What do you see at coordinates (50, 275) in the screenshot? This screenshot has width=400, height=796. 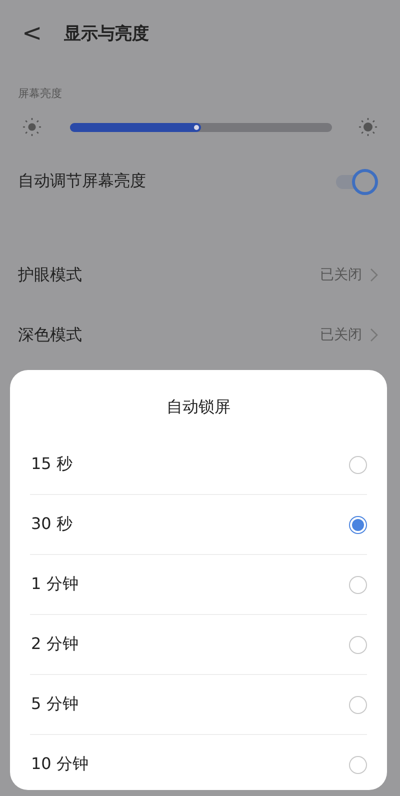 I see `setting-label: 护眼模式` at bounding box center [50, 275].